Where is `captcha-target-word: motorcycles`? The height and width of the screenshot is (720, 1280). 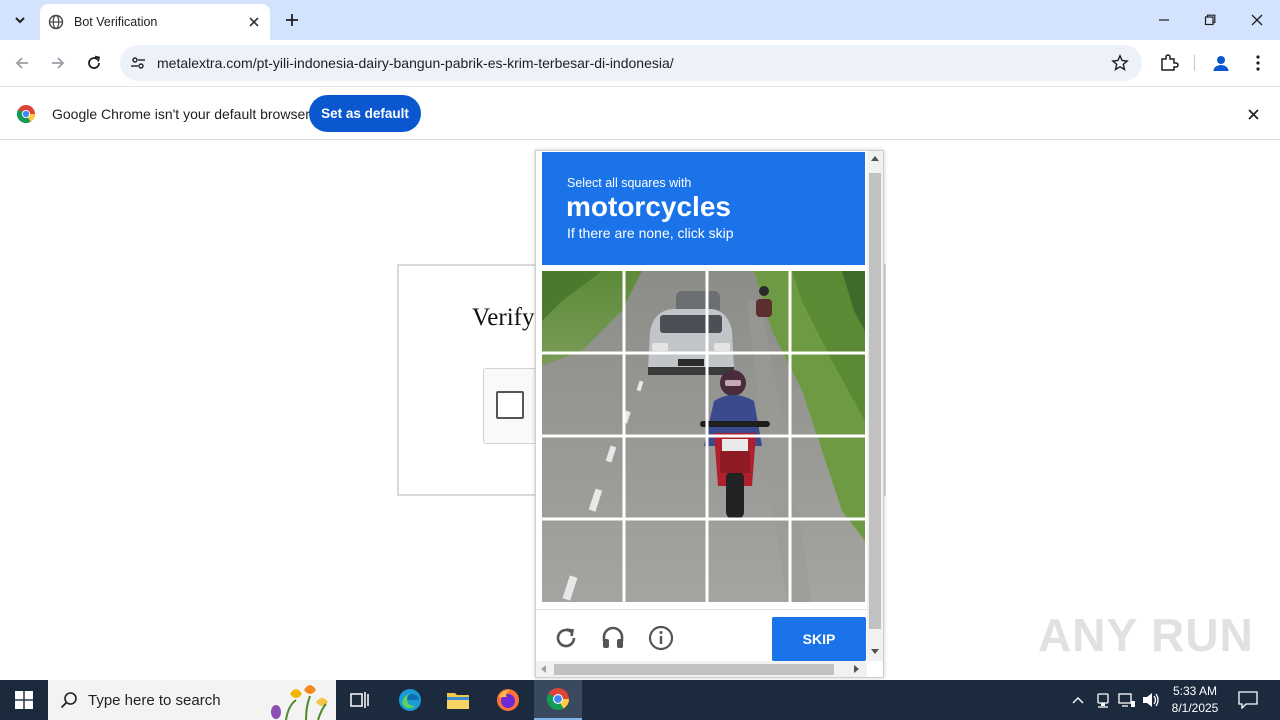
captcha-target-word: motorcycles is located at coordinates (648, 206).